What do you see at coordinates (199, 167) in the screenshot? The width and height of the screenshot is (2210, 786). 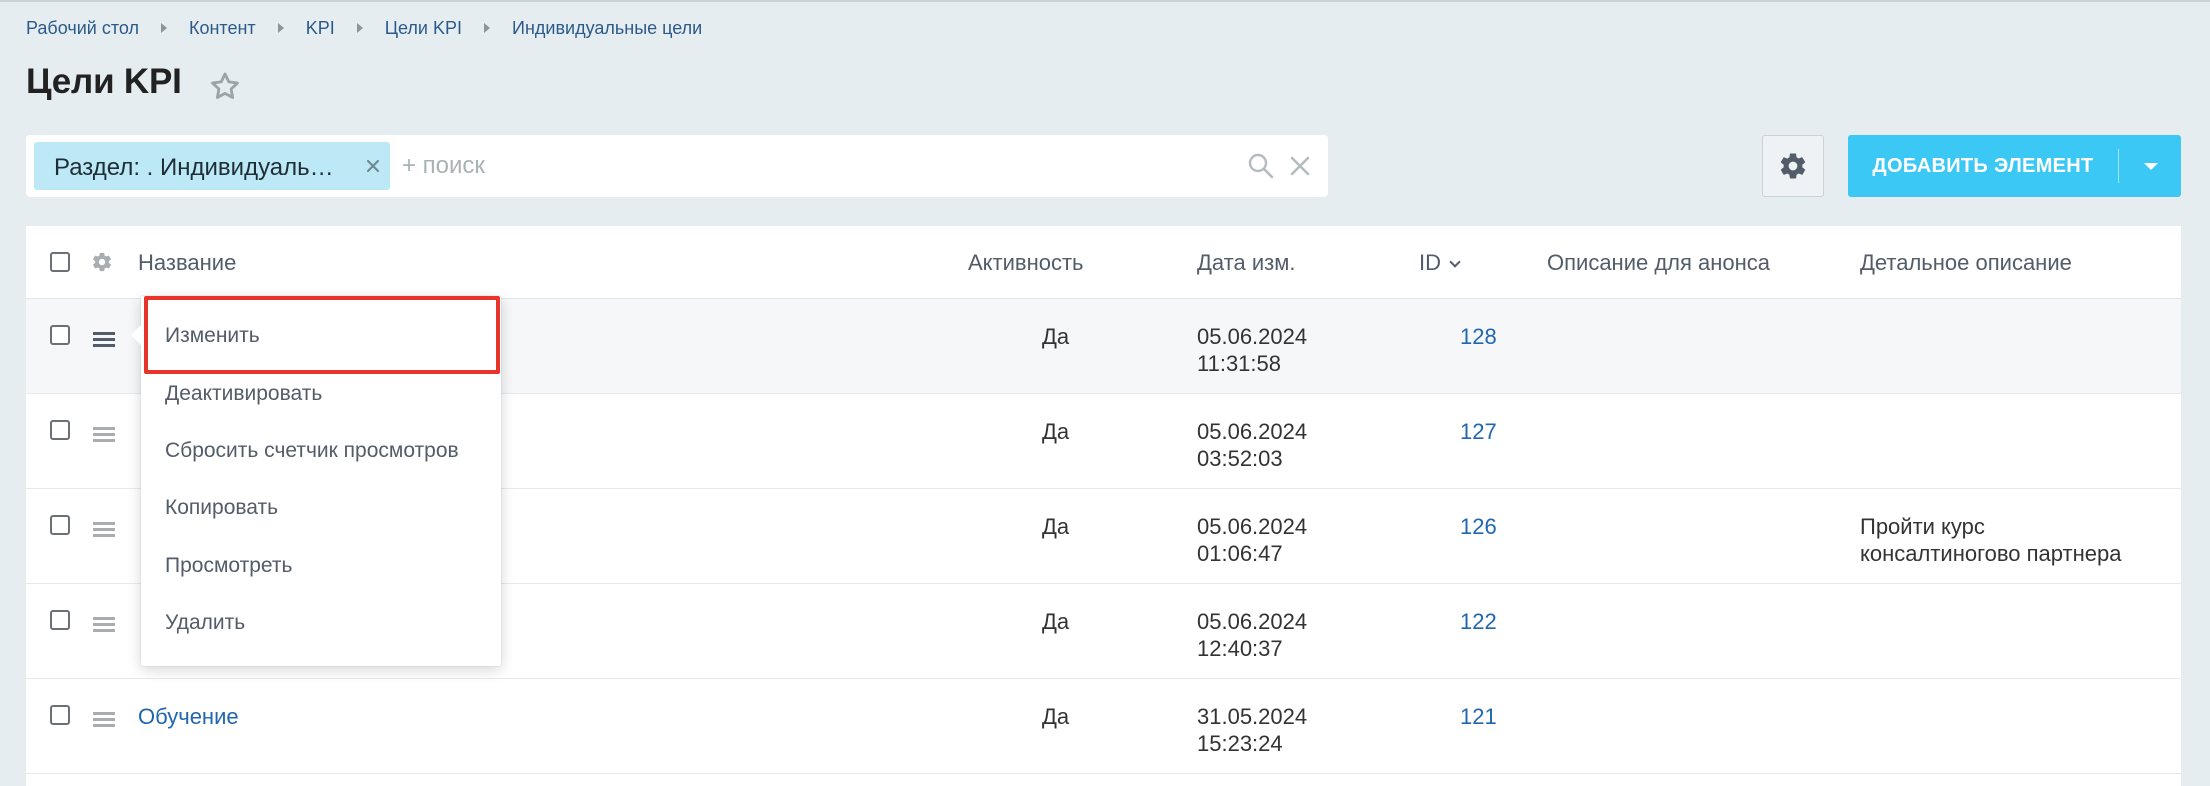 I see `filter-chip-label: Раздел: . Индивидуальные цели` at bounding box center [199, 167].